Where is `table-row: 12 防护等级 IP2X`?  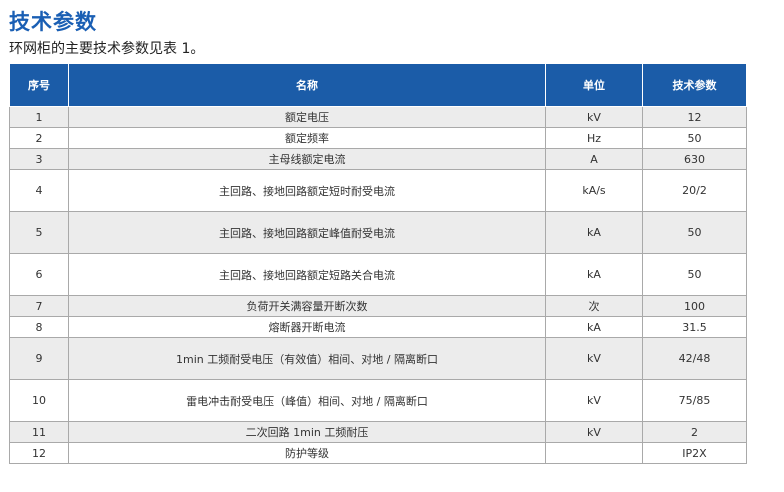
table-row: 12 防护等级 IP2X is located at coordinates (378, 453).